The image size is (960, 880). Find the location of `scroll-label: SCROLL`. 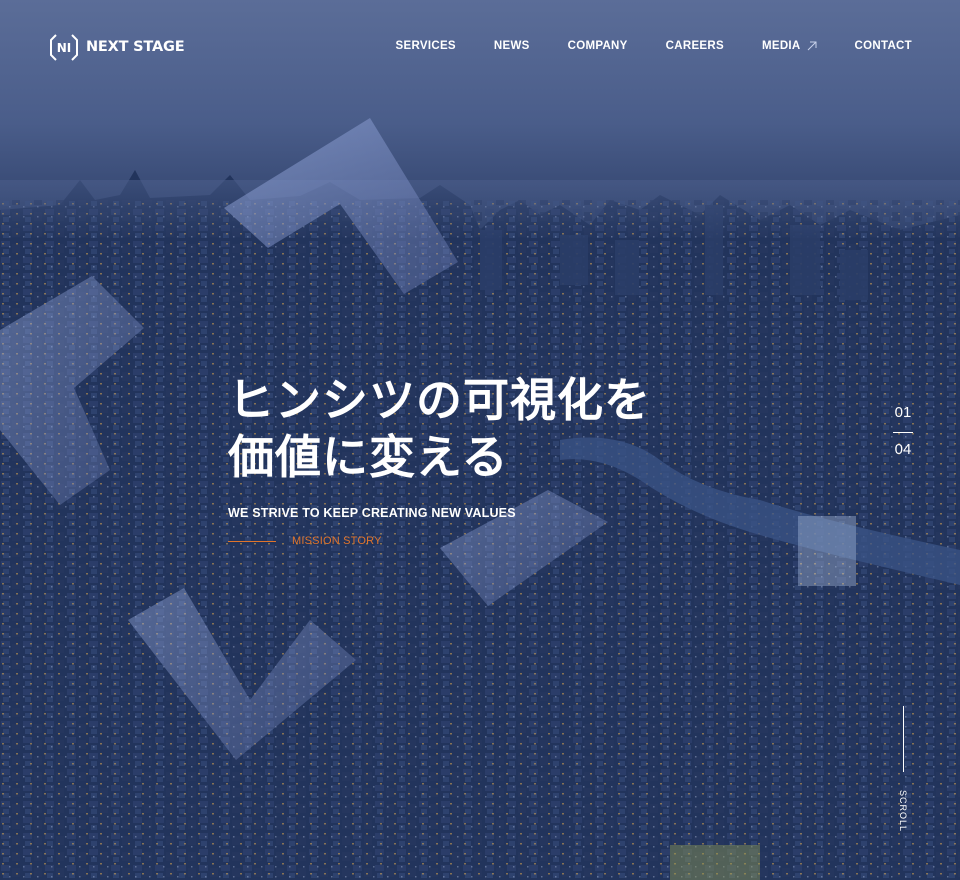

scroll-label: SCROLL is located at coordinates (903, 811).